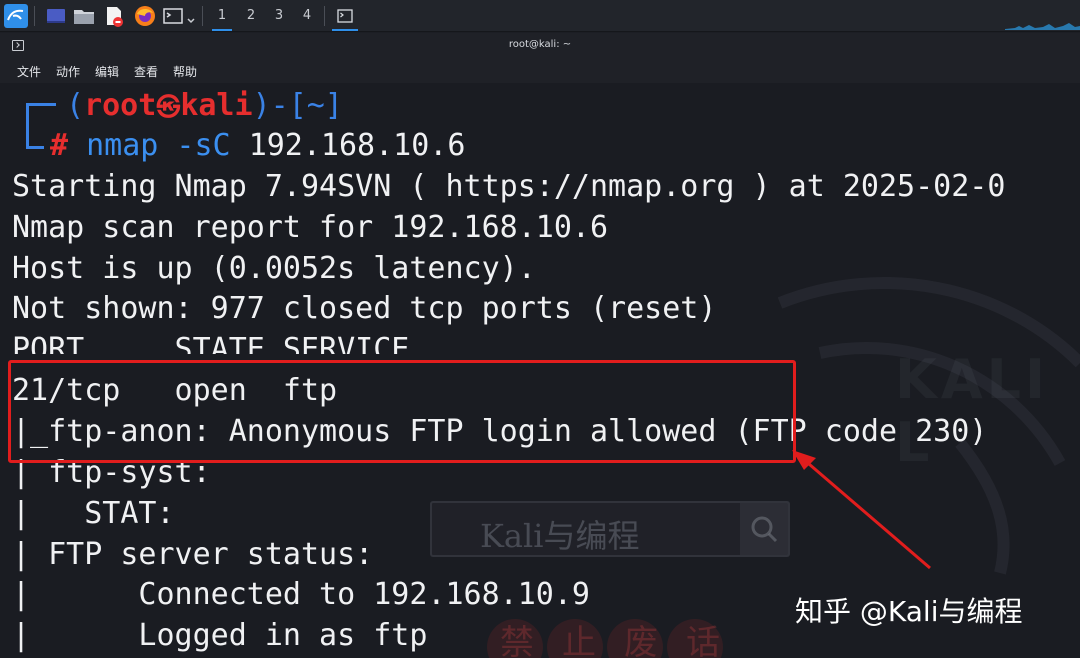  I want to click on menu-view: 查看, so click(146, 71).